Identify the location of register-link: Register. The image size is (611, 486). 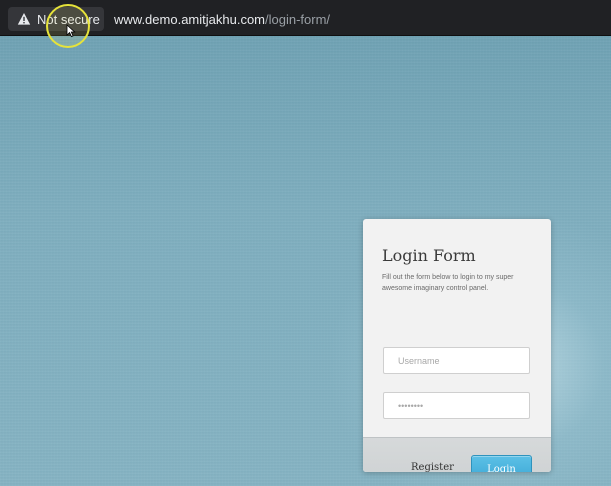
(432, 467).